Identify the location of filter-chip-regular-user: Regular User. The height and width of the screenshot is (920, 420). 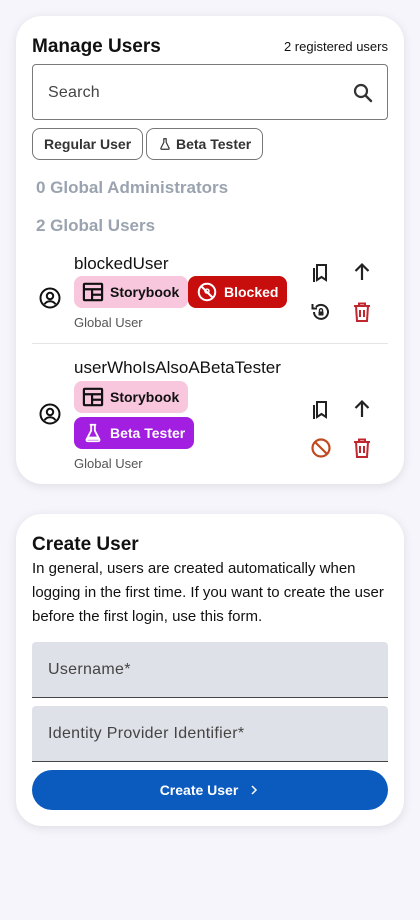
(88, 144).